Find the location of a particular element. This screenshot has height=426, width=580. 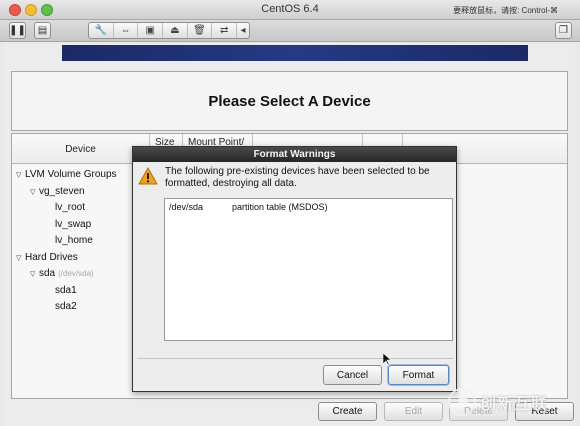

page-title: Please Select A Device is located at coordinates (289, 101).